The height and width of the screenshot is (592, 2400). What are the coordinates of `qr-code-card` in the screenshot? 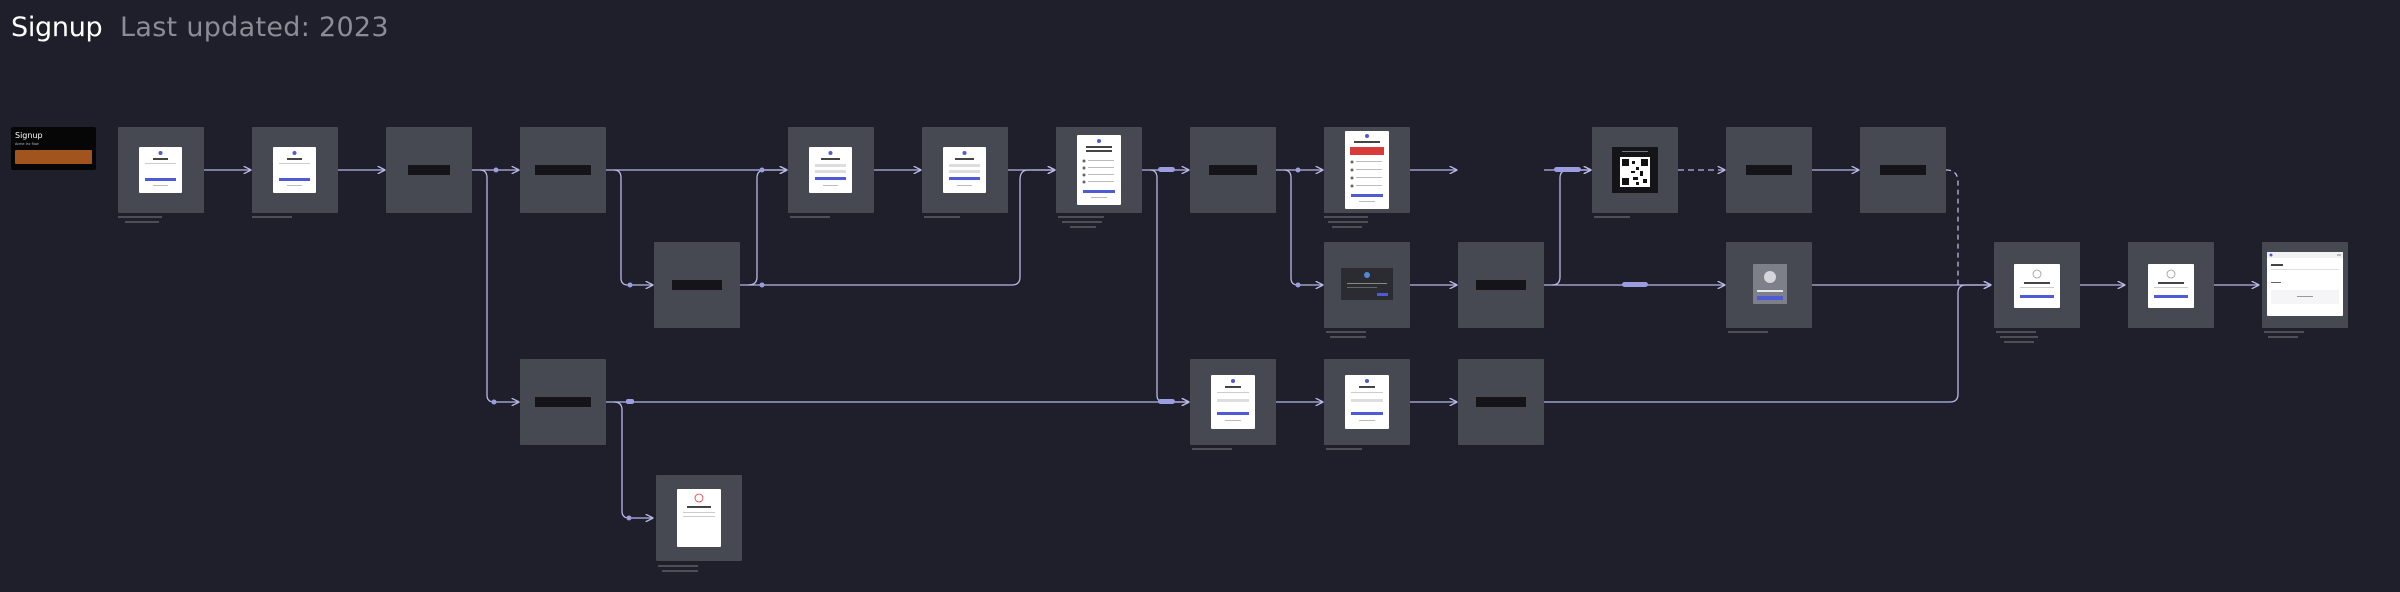 It's located at (1635, 170).